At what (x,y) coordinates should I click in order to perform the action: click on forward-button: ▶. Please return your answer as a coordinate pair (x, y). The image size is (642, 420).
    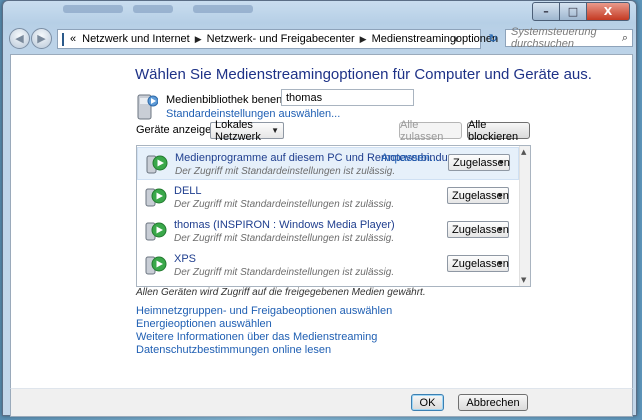
    Looking at the image, I should click on (41, 38).